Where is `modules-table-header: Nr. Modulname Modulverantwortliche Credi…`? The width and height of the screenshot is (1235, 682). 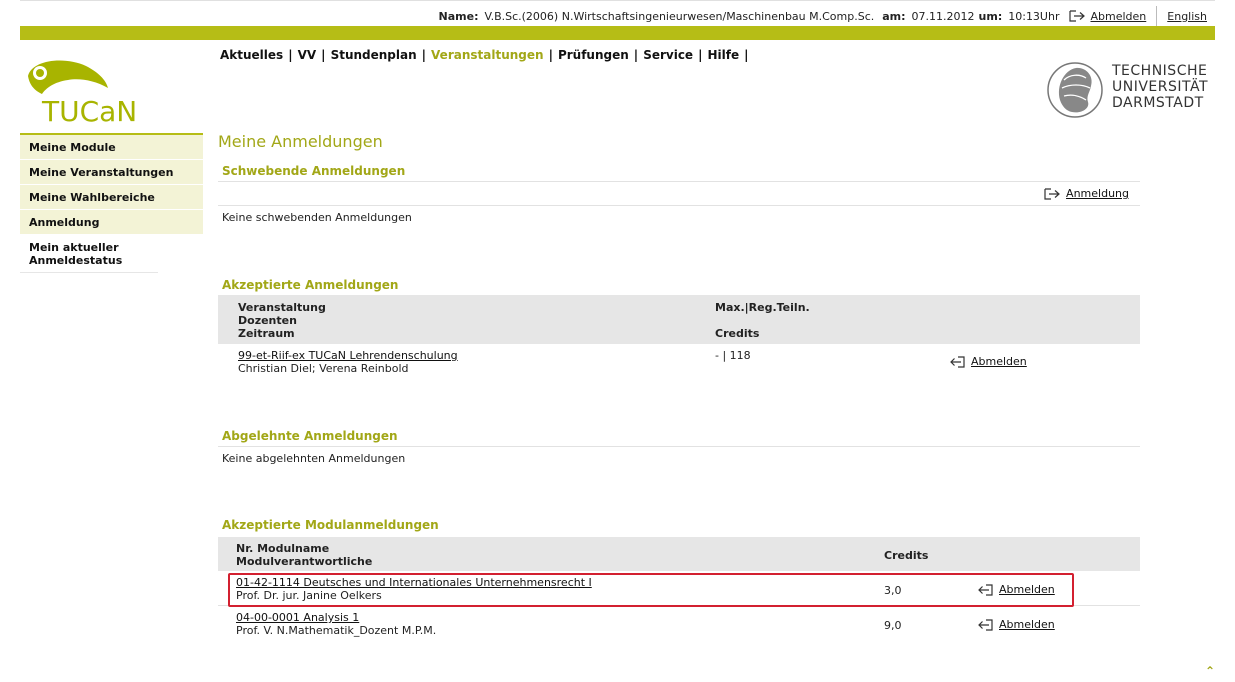
modules-table-header: Nr. Modulname Modulverantwortliche Credi… is located at coordinates (679, 554).